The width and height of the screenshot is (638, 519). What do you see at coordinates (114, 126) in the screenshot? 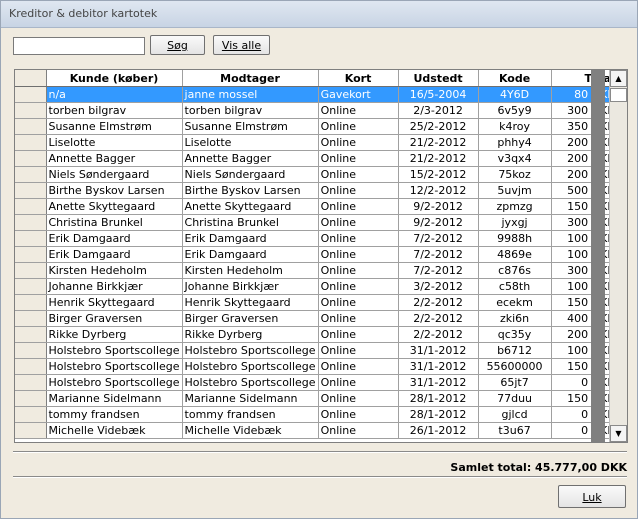
I see `cell-kunde: Susanne Elmstrøm` at bounding box center [114, 126].